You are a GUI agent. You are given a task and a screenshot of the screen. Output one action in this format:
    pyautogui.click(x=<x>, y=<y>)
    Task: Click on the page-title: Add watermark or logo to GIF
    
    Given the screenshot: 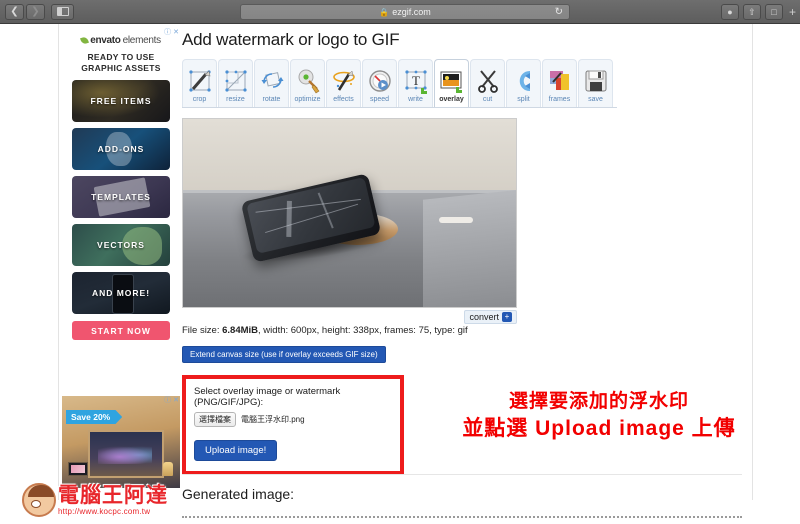 What is the action you would take?
    pyautogui.click(x=291, y=39)
    